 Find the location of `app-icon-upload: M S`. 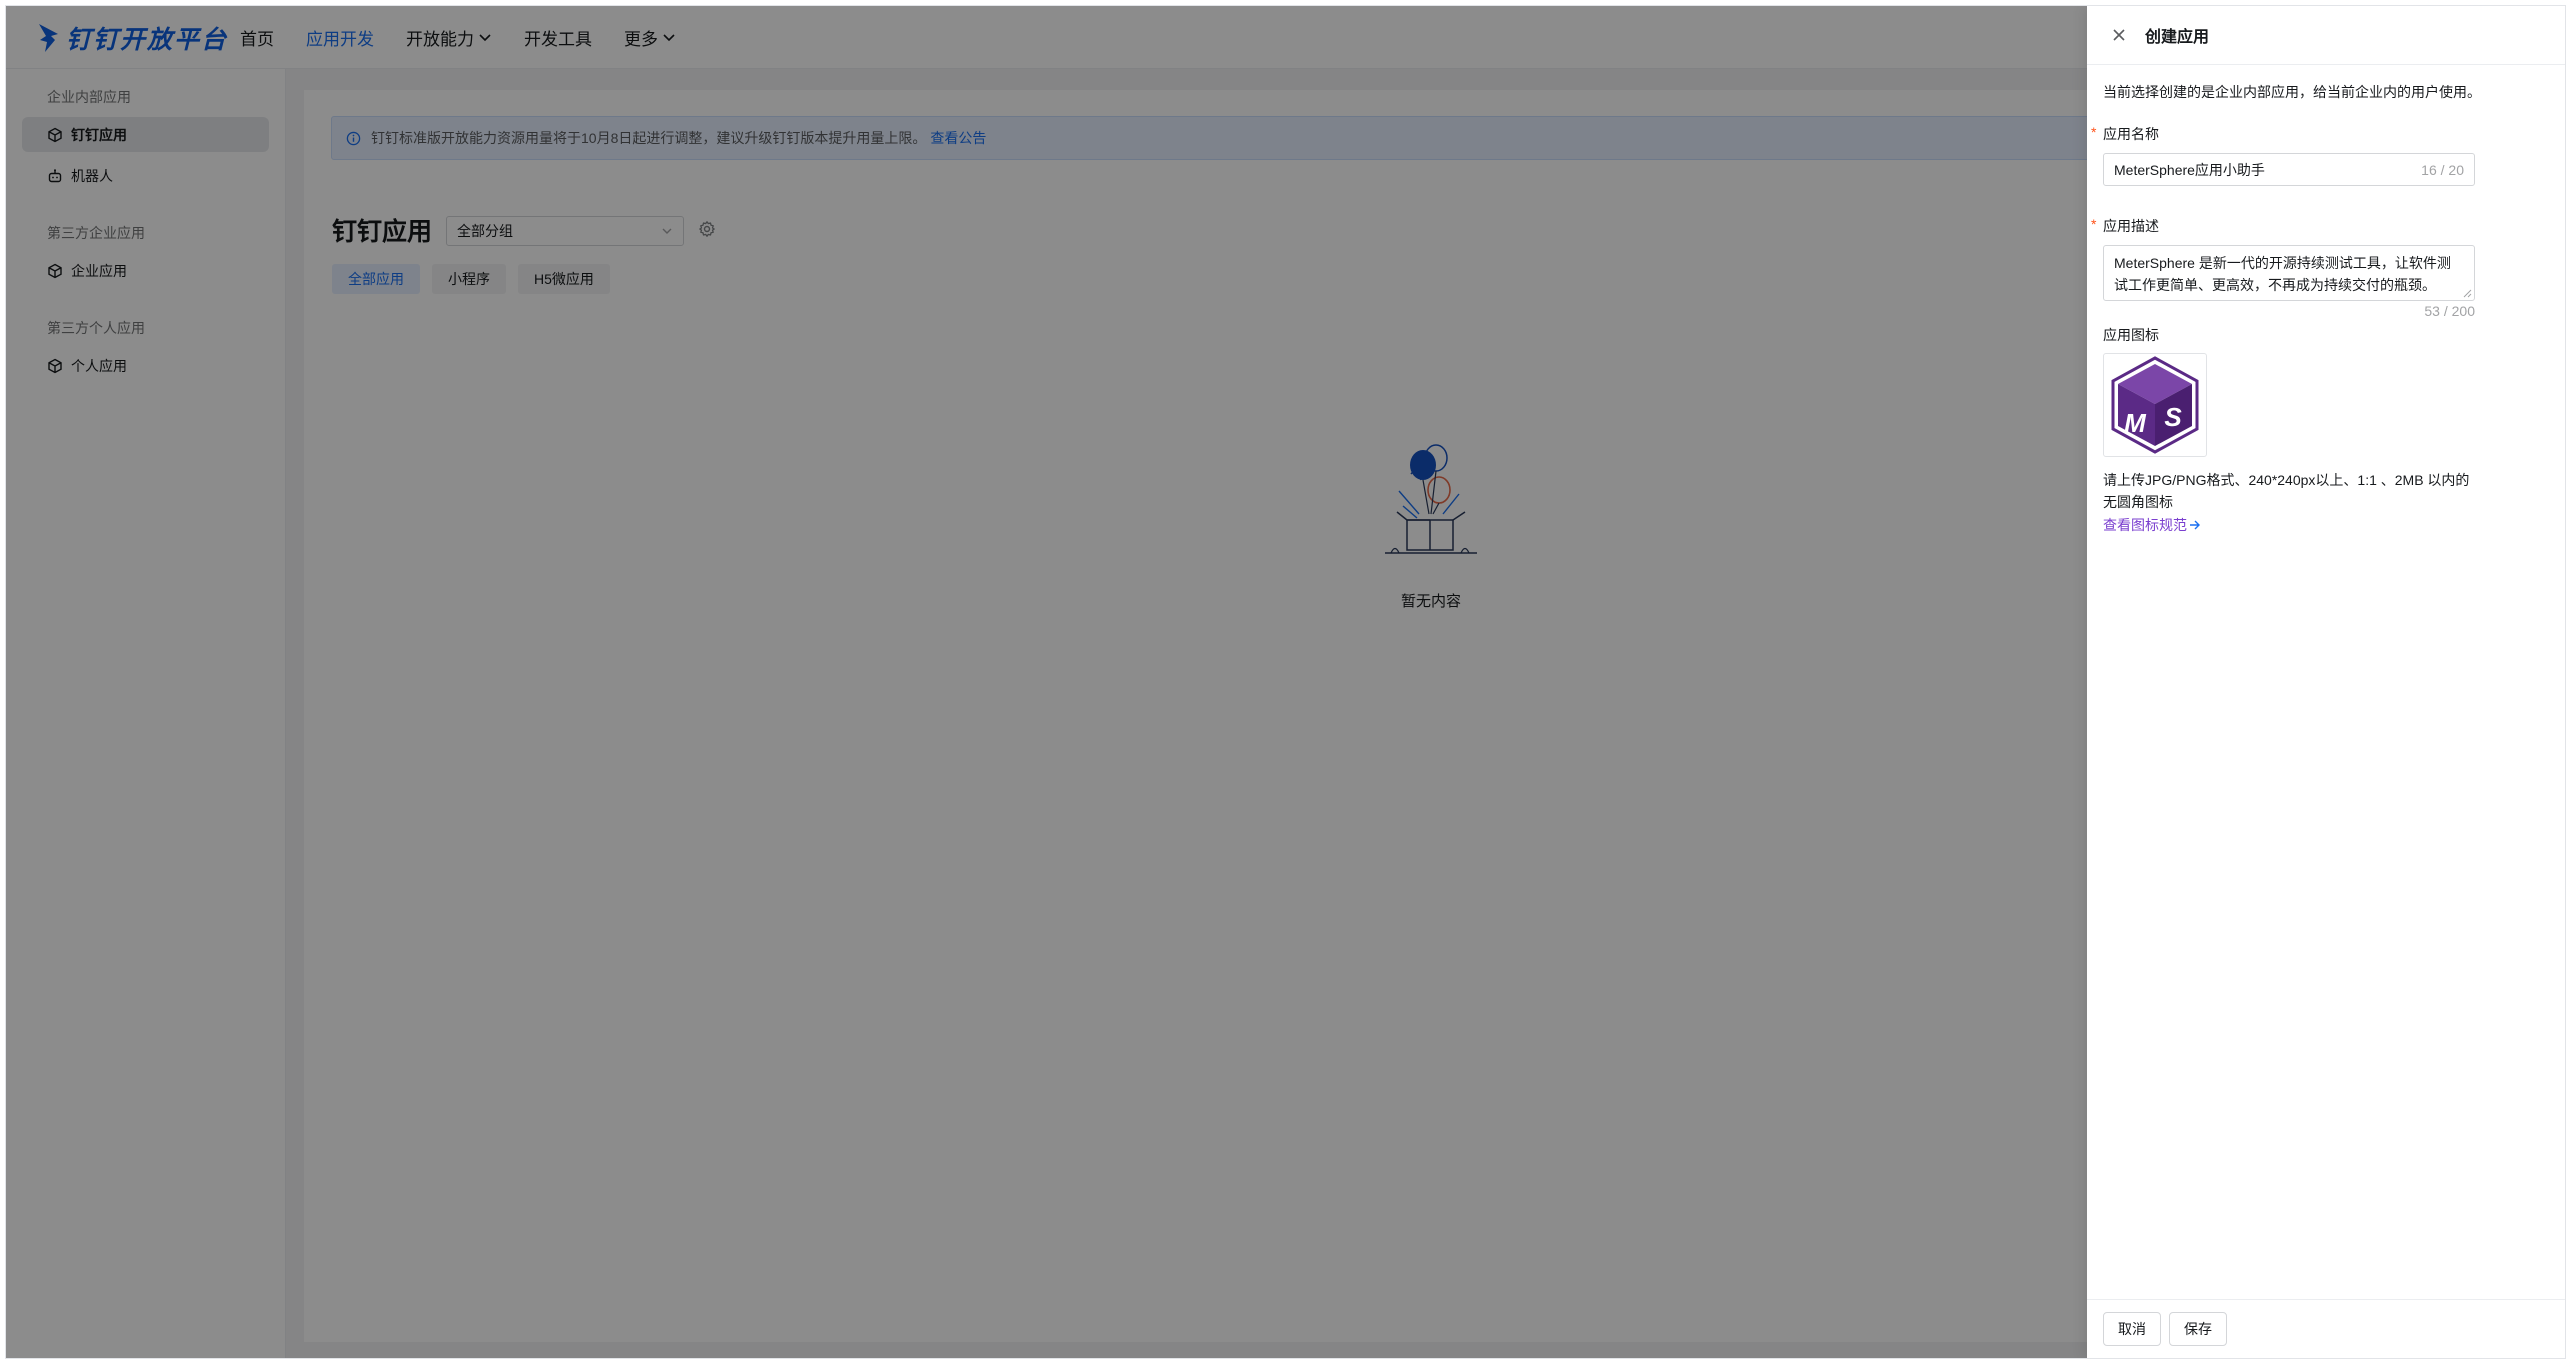

app-icon-upload: M S is located at coordinates (2155, 405).